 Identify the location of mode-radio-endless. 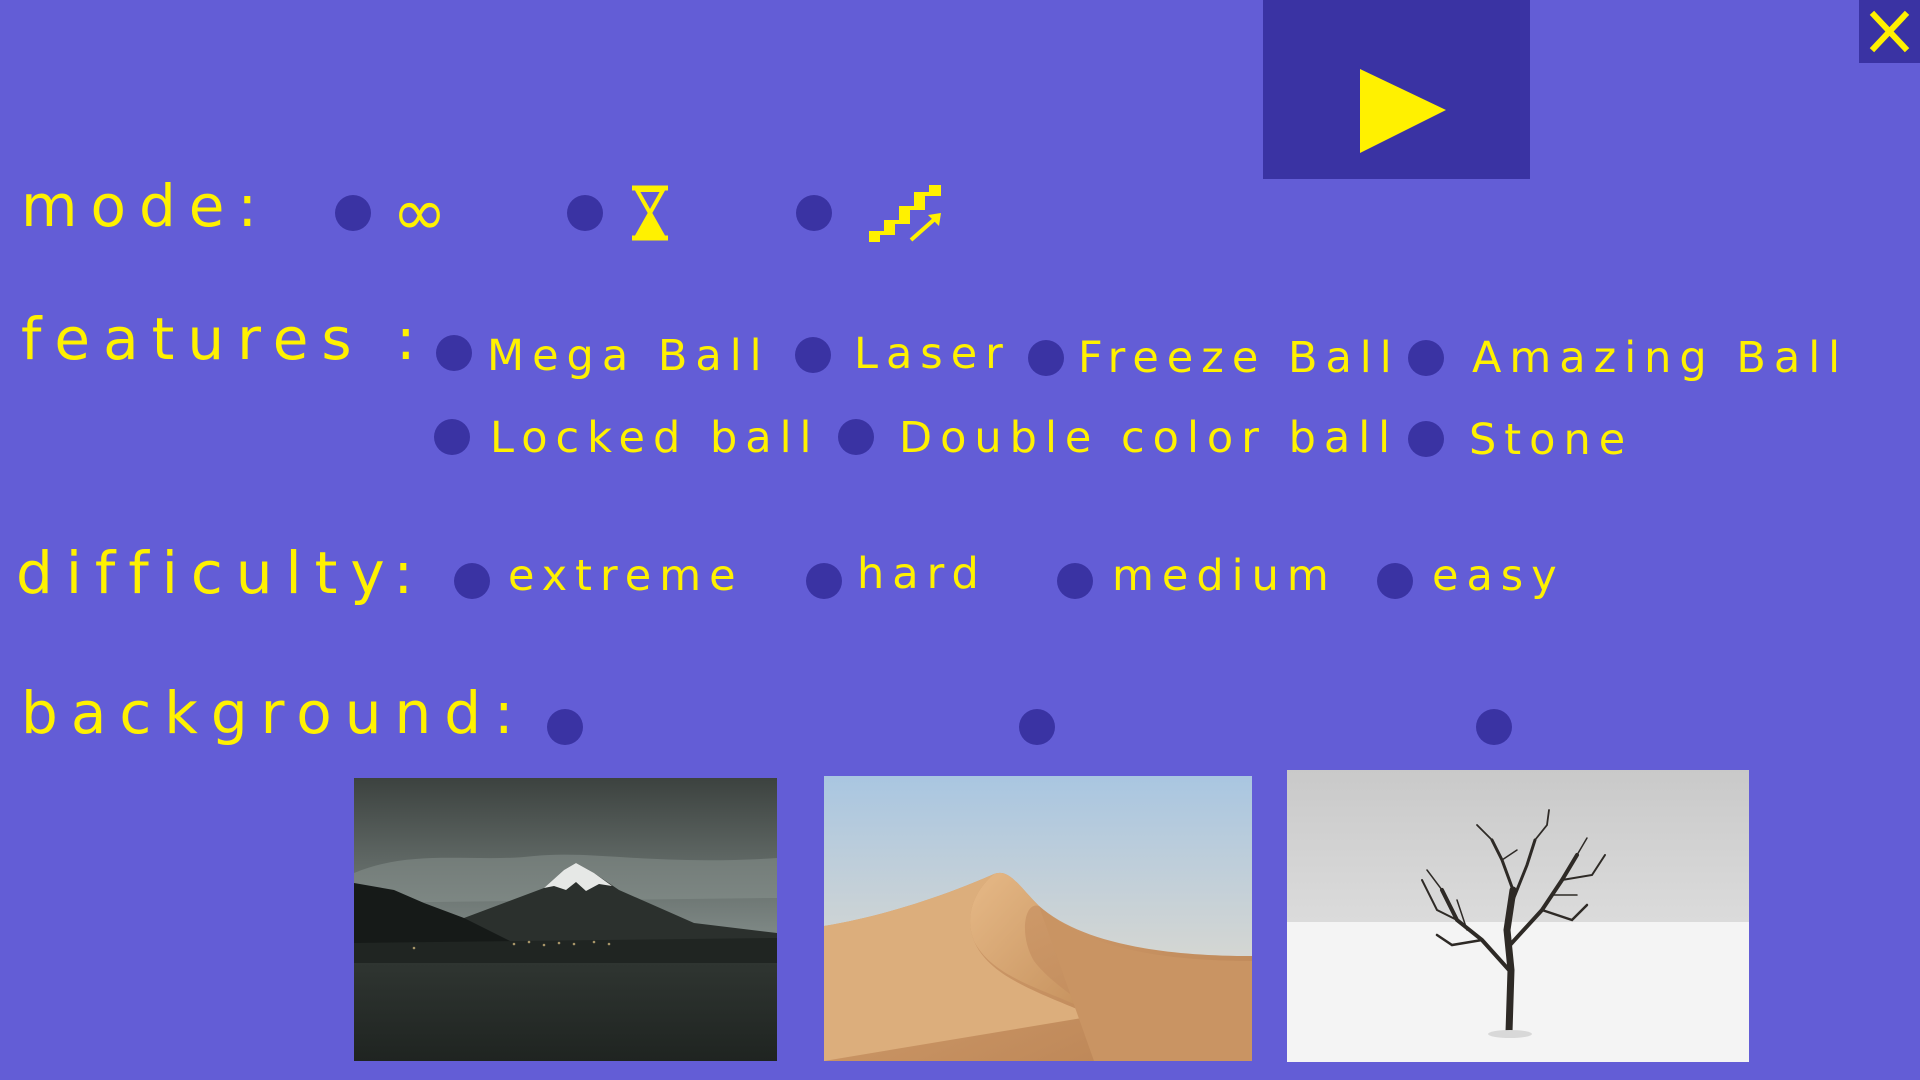
(353, 213).